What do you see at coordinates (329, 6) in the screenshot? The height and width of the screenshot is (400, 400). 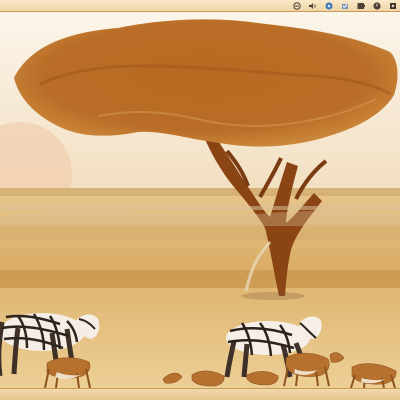 I see `chat-icon` at bounding box center [329, 6].